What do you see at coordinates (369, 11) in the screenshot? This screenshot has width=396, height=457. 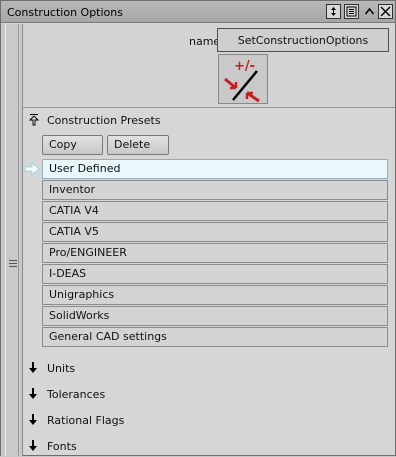 I see `collapse-up-icon` at bounding box center [369, 11].